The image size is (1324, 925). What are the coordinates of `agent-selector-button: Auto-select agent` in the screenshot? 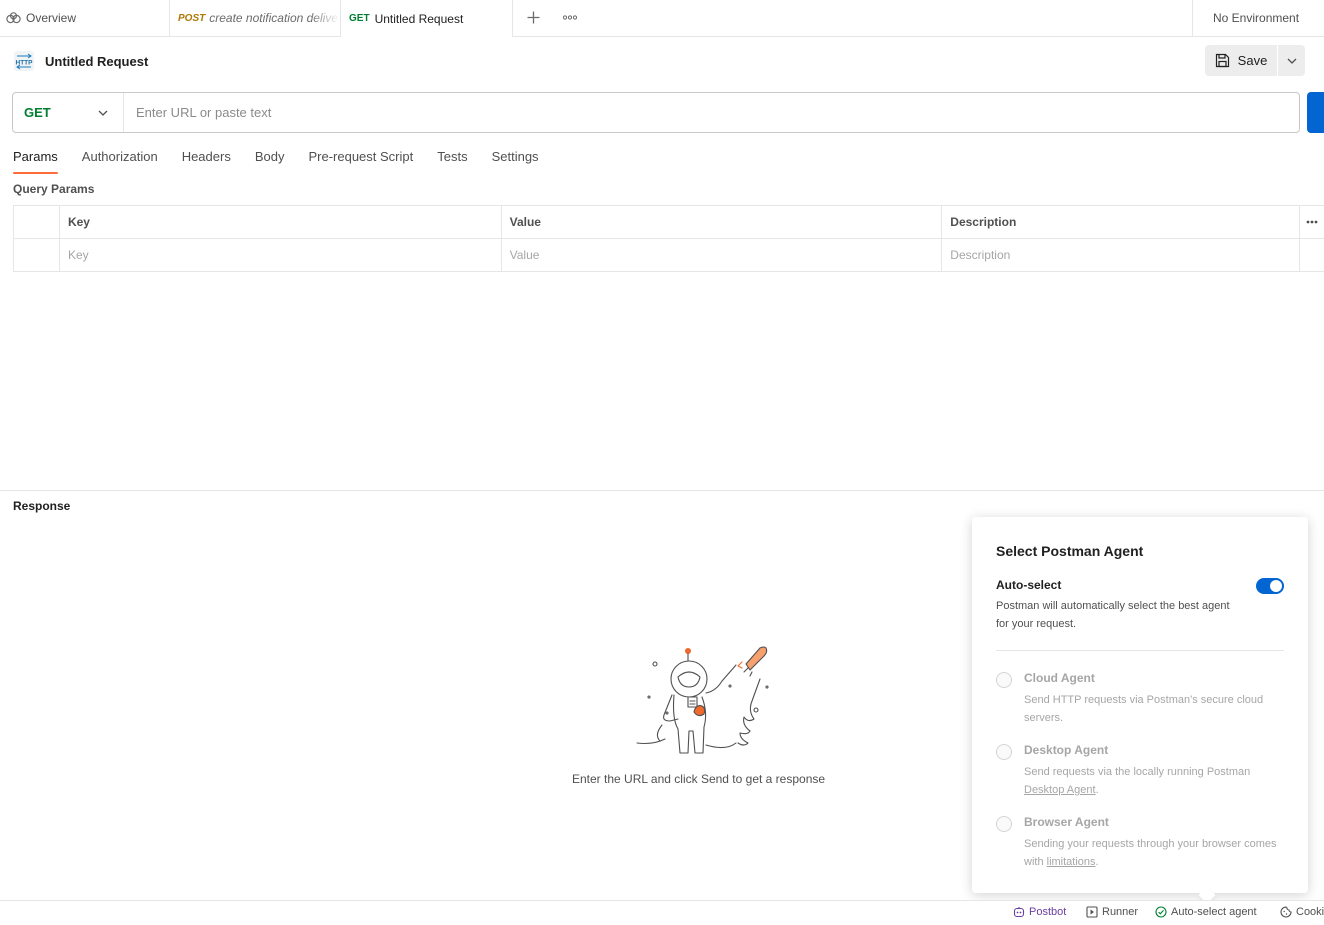 It's located at (1206, 912).